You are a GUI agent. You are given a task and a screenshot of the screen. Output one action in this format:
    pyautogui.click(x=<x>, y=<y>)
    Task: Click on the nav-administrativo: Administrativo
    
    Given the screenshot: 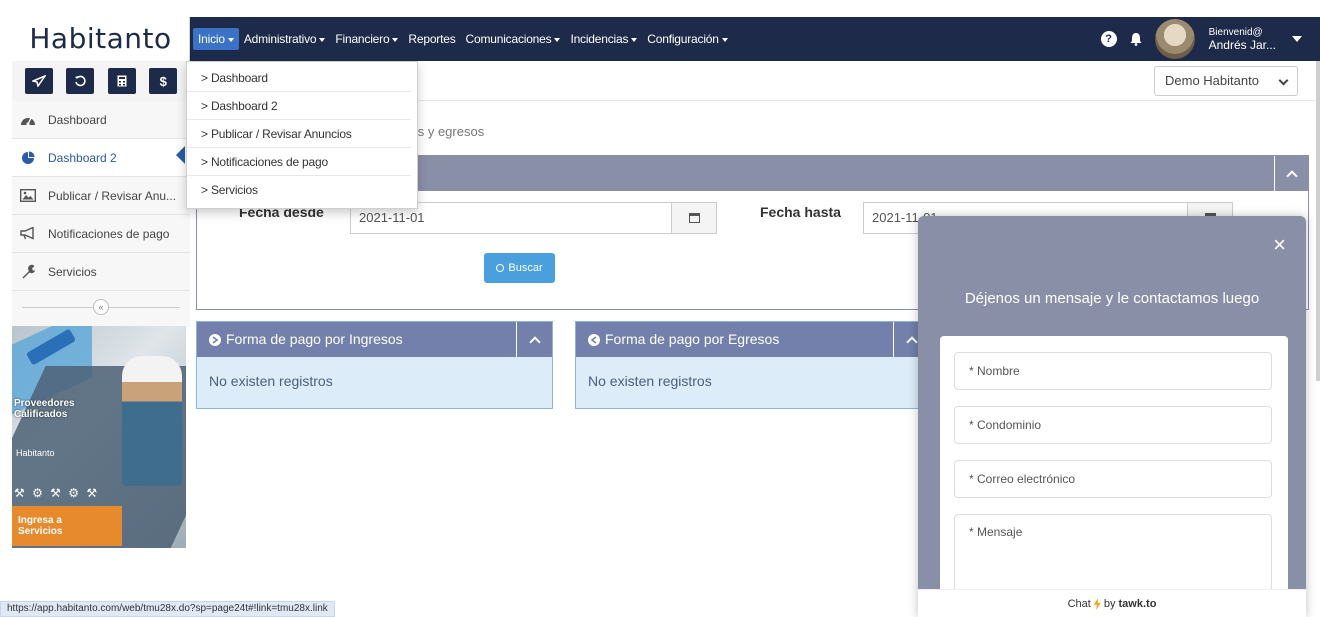 What is the action you would take?
    pyautogui.click(x=285, y=39)
    